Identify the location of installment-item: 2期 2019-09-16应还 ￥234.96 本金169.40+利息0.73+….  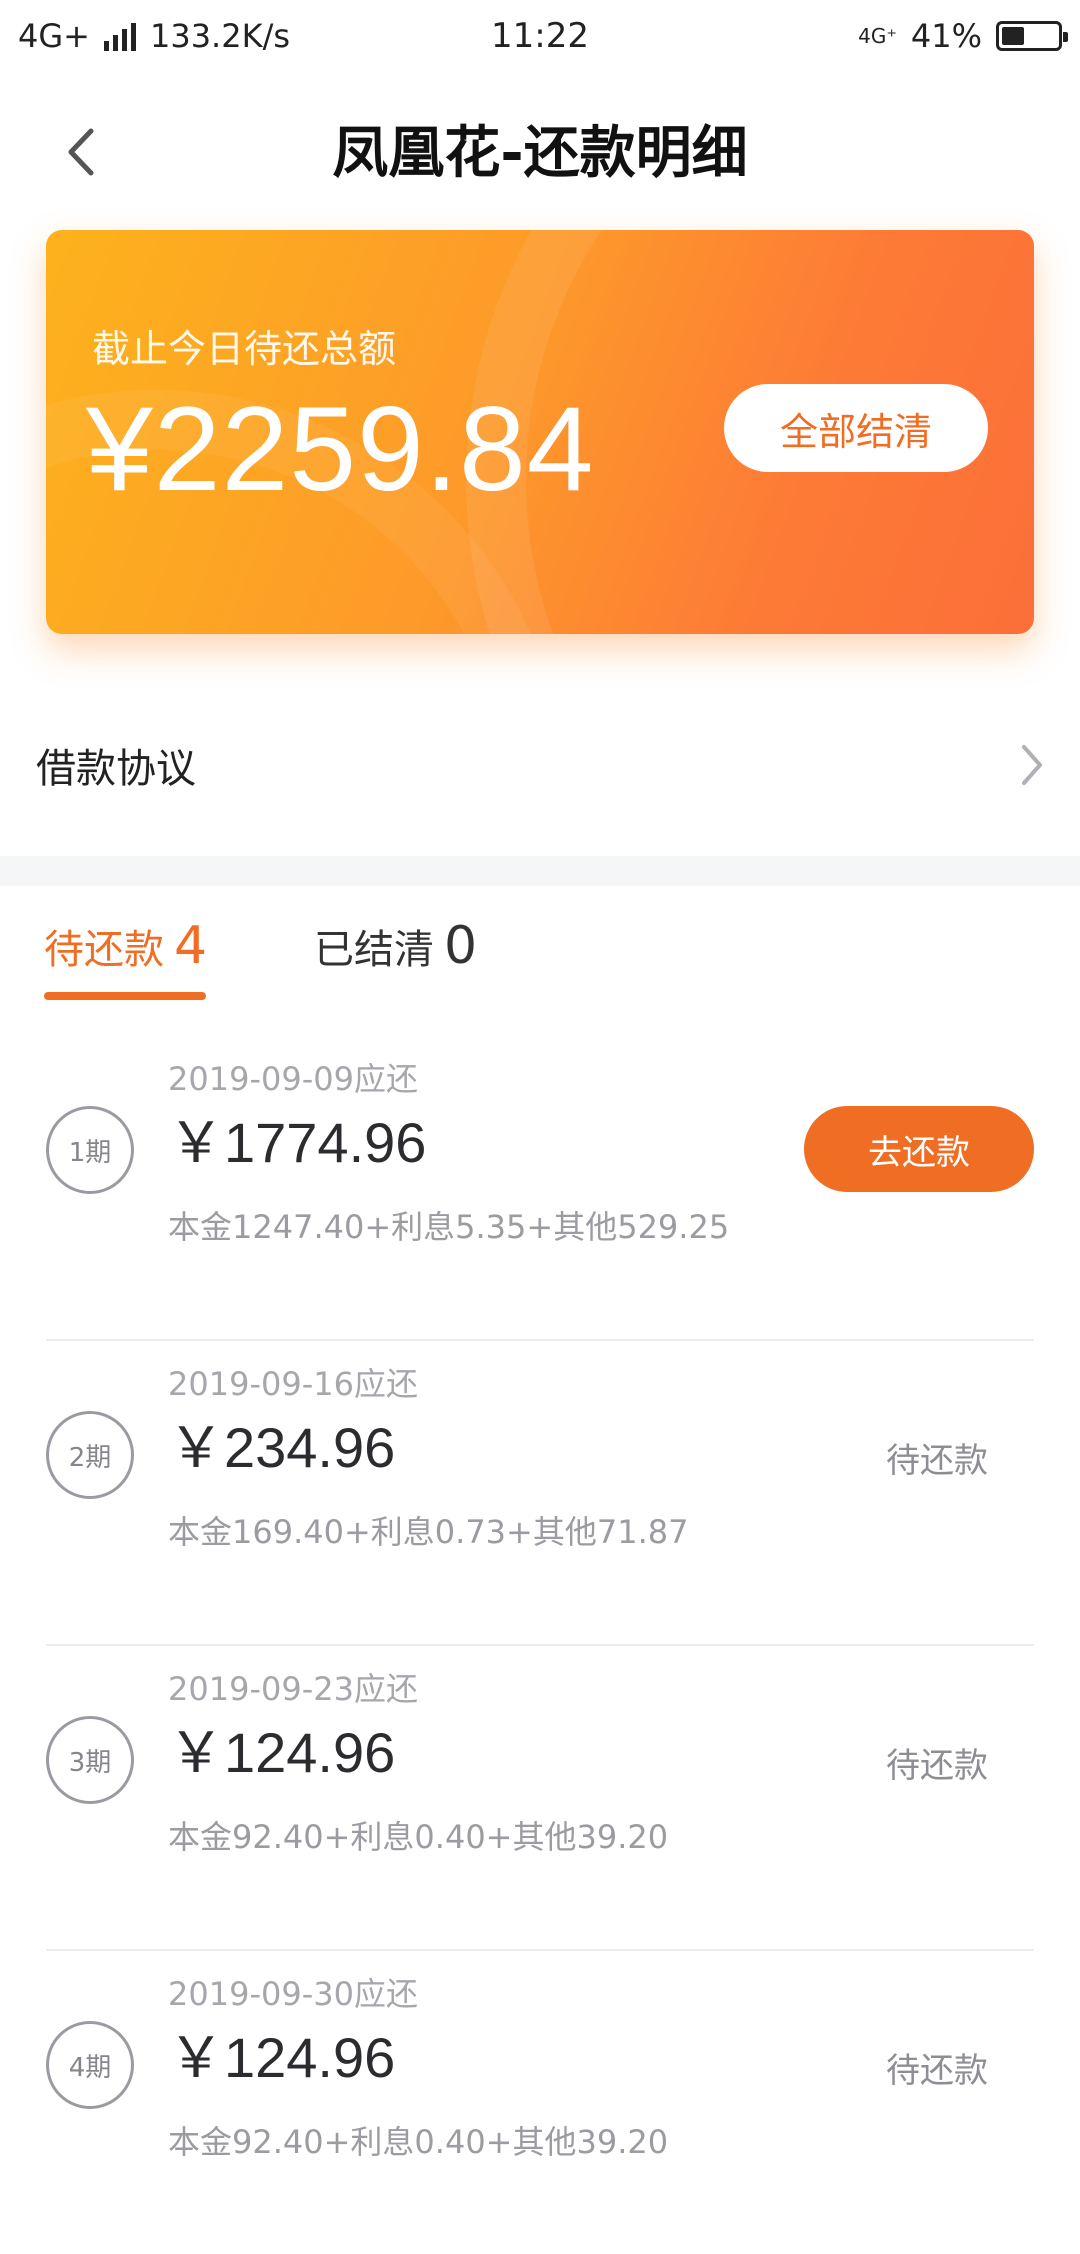
(540, 1493).